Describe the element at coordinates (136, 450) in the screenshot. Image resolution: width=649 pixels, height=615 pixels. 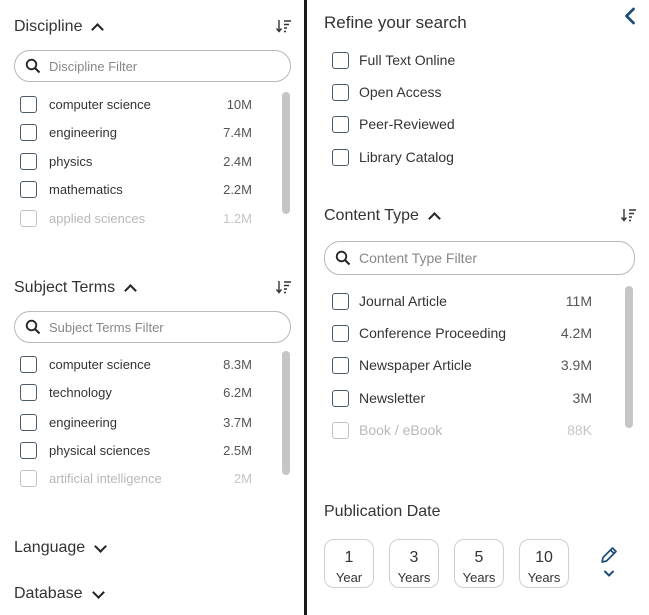
I see `list-item: physical sciences 2.5M` at that location.